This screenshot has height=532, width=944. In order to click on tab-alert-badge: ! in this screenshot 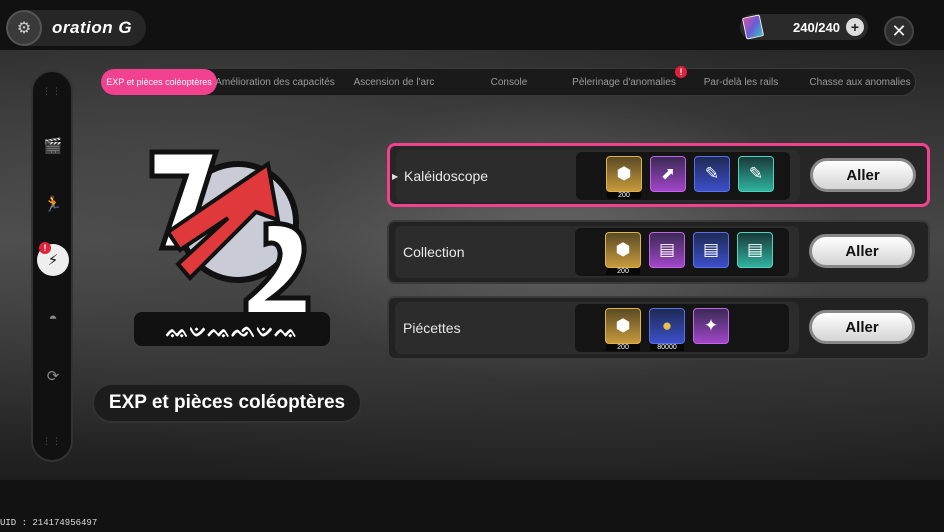, I will do `click(681, 72)`.